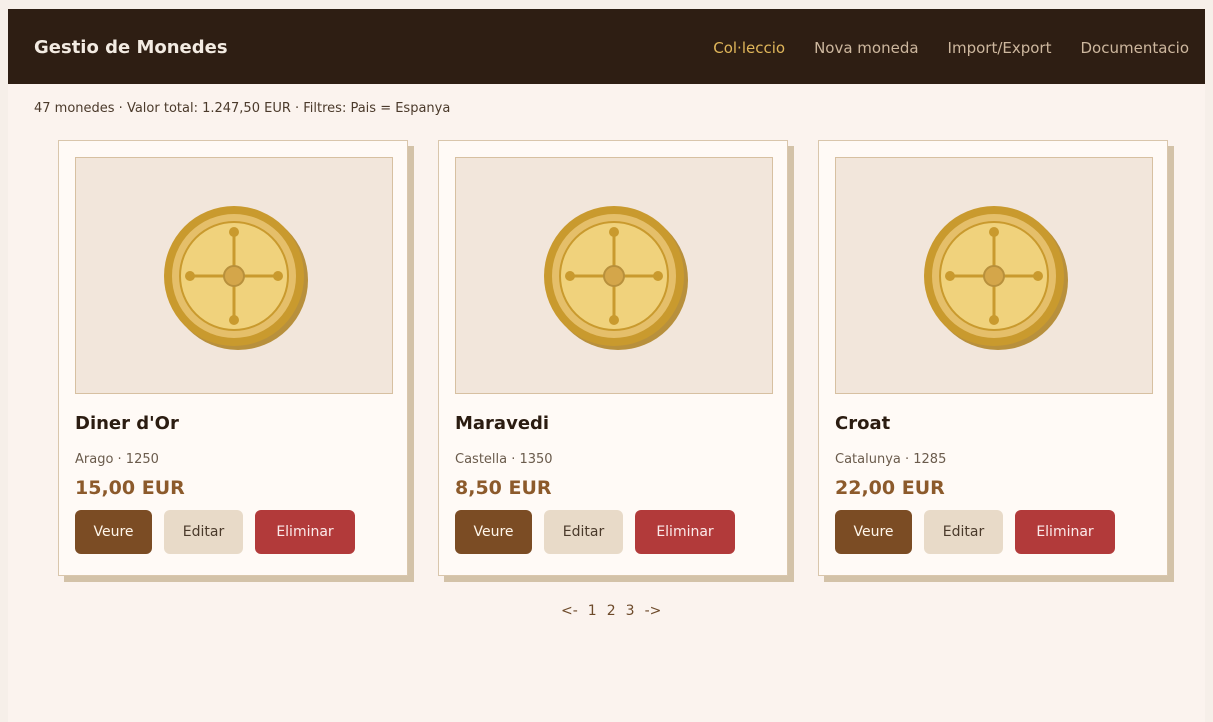 The image size is (1213, 722). Describe the element at coordinates (1135, 48) in the screenshot. I see `nav-documentacio: Documentacio` at that location.